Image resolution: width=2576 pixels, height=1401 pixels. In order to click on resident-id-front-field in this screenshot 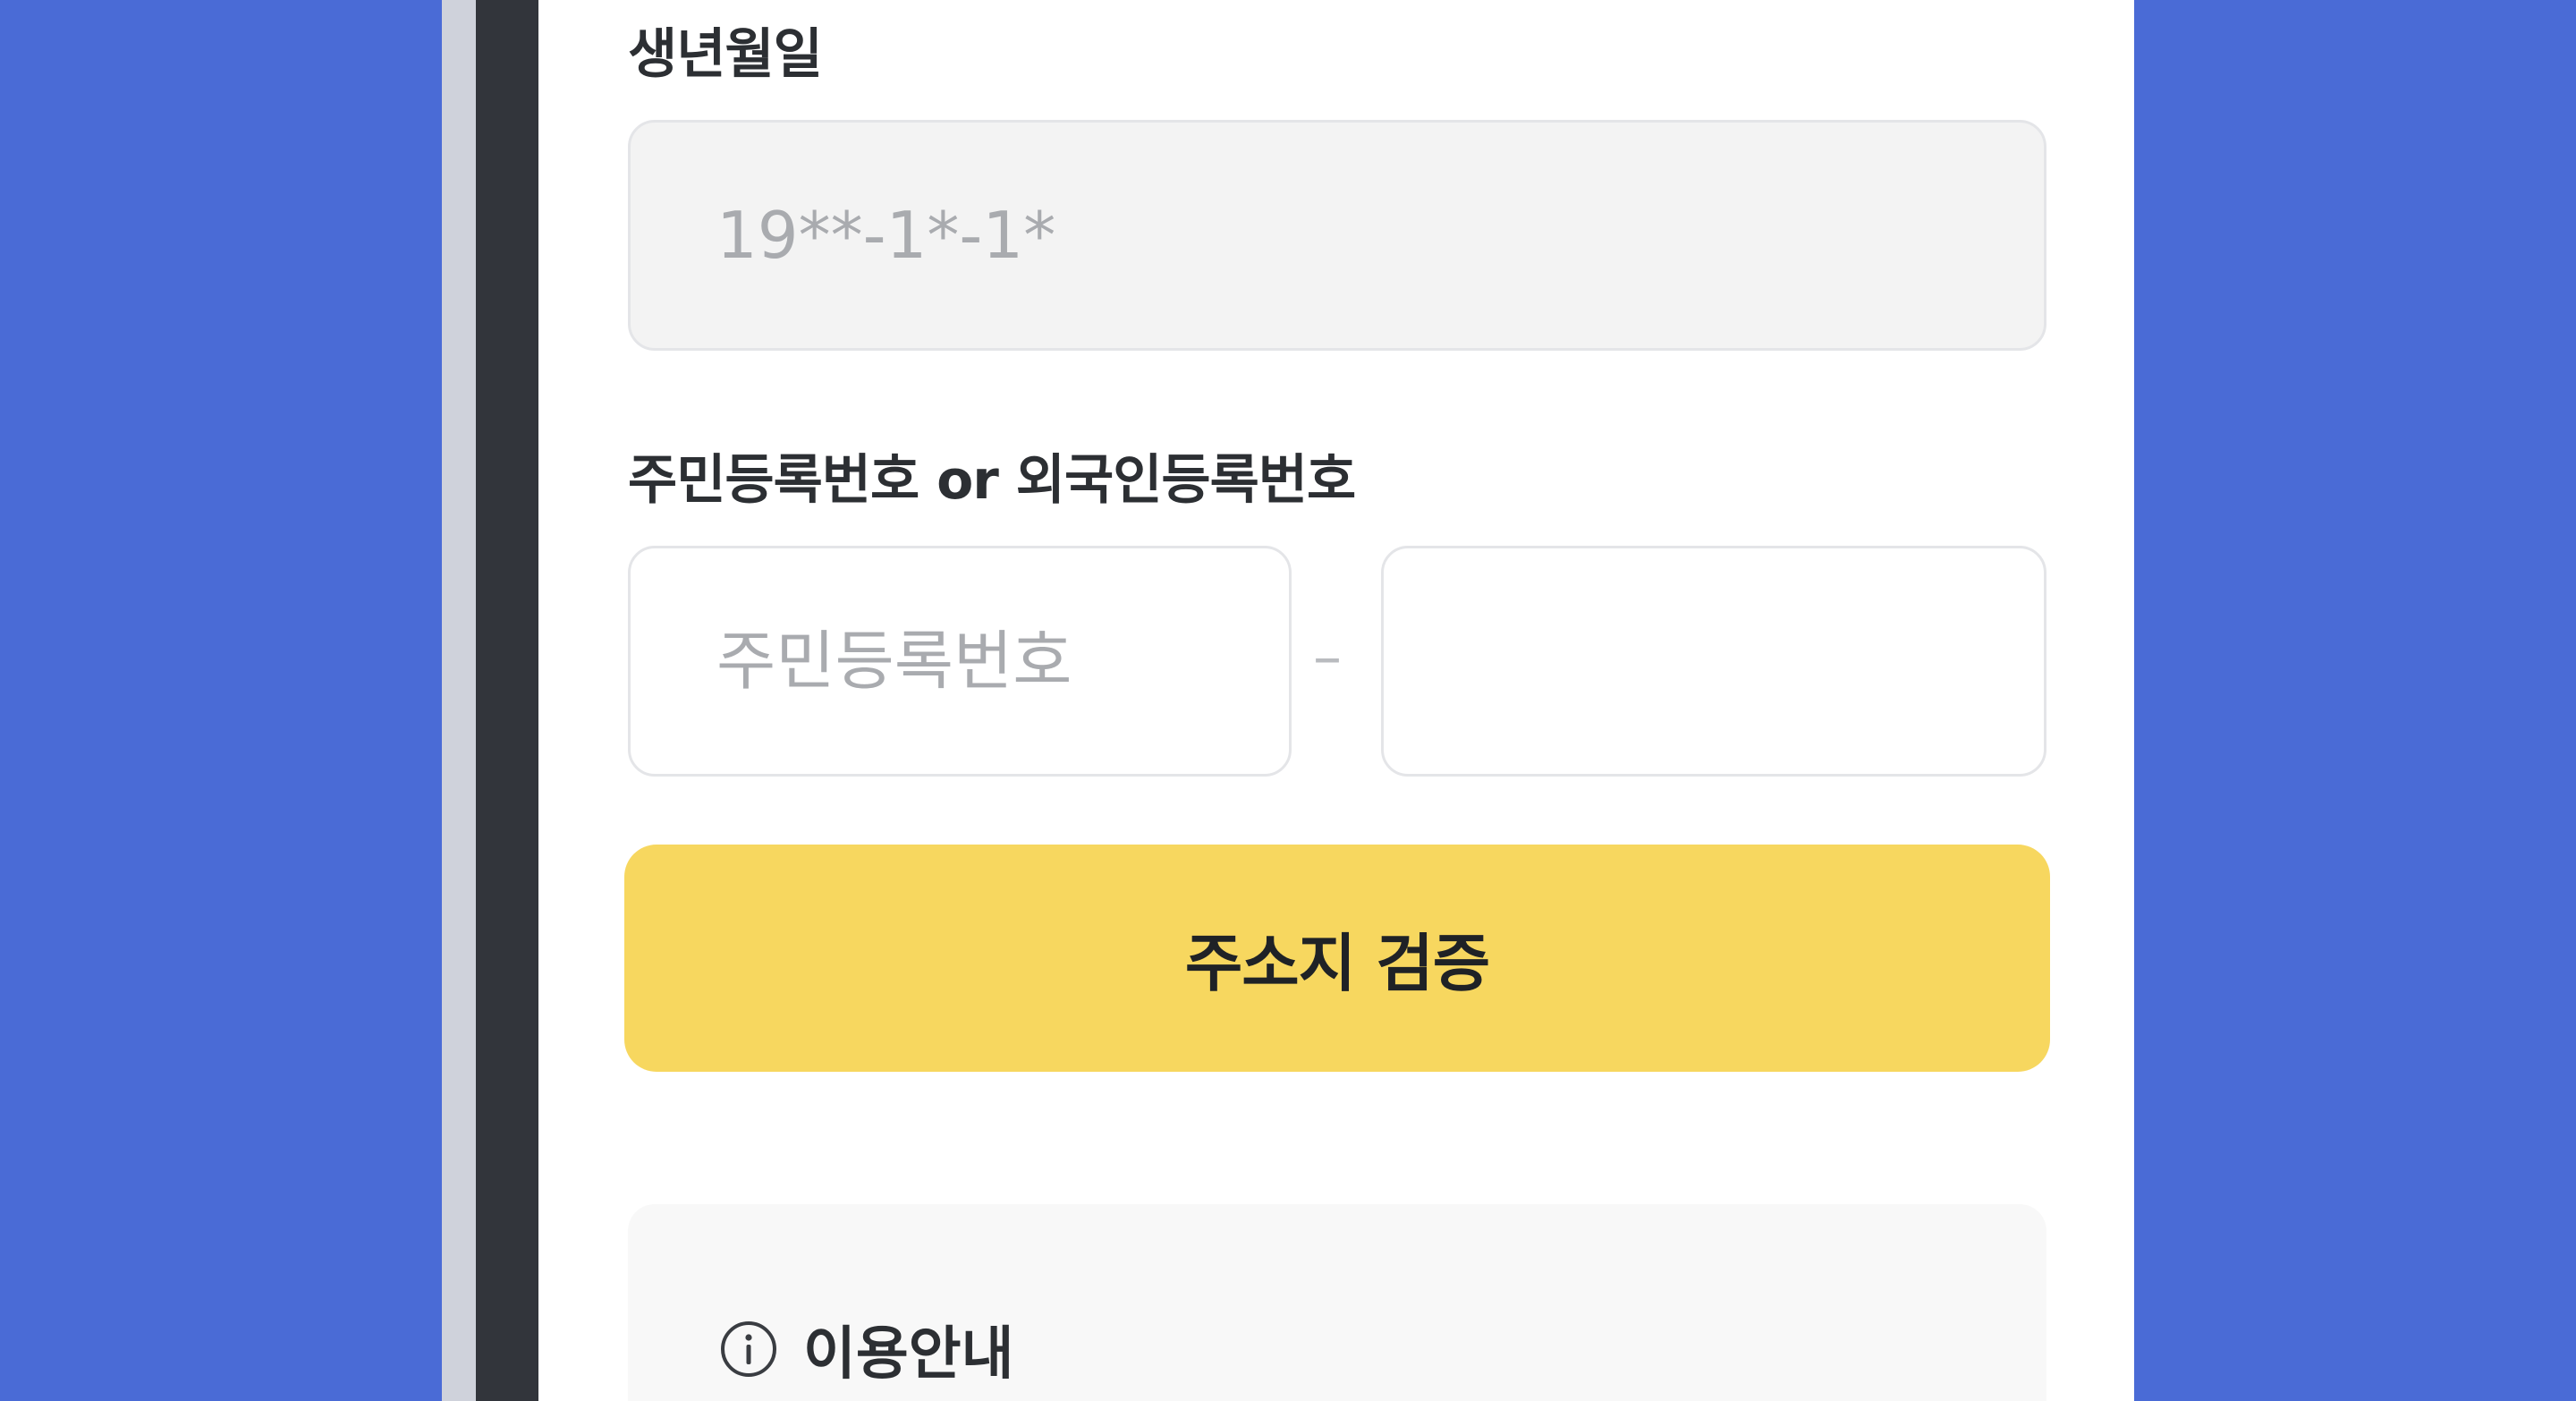, I will do `click(960, 661)`.